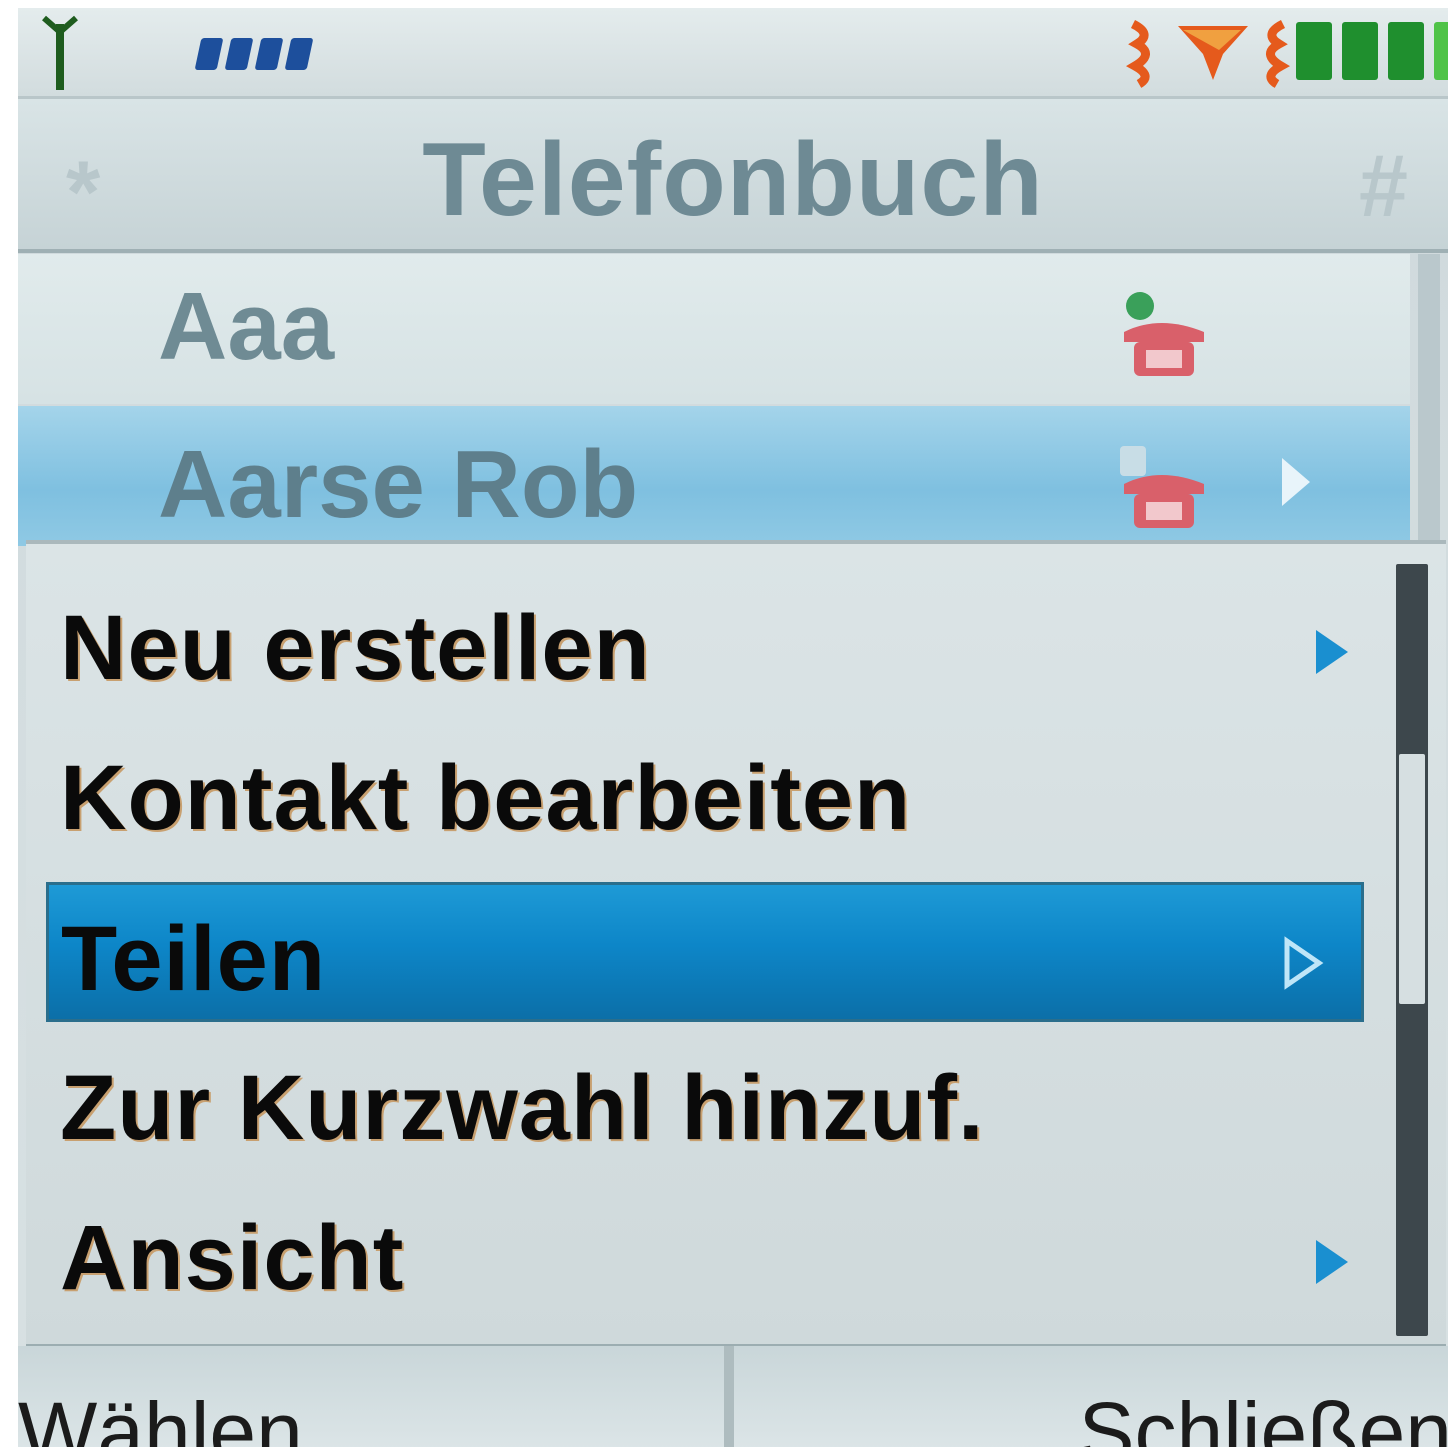  I want to click on menu-item-neu-erstellen: Neu erstellen, so click(698, 644).